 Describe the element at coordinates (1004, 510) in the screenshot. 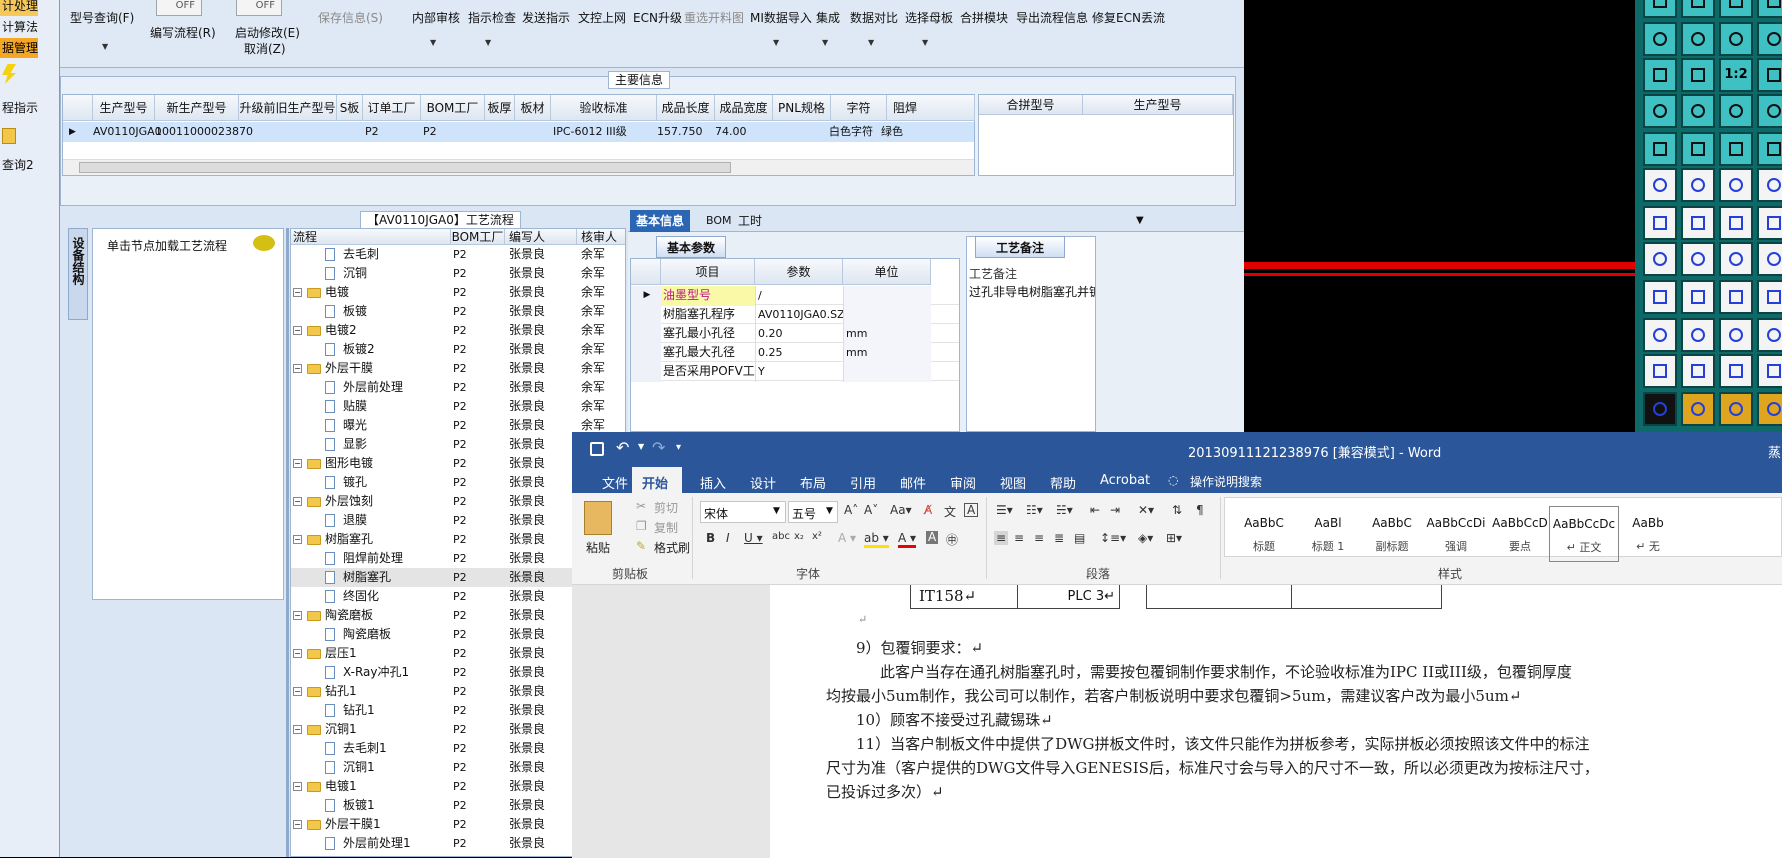

I see `bullets-icon: ☰▾` at that location.